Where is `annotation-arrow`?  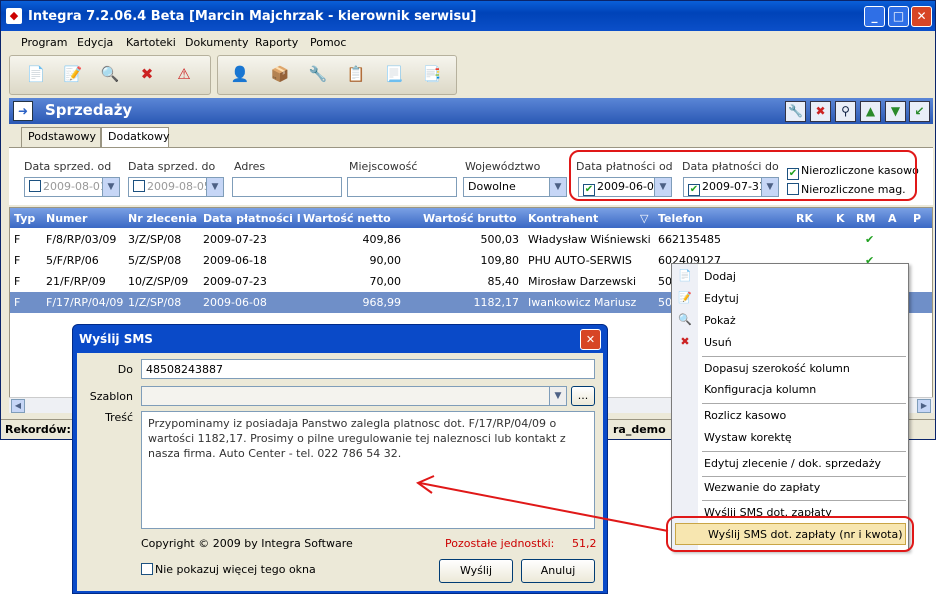 annotation-arrow is located at coordinates (542, 503).